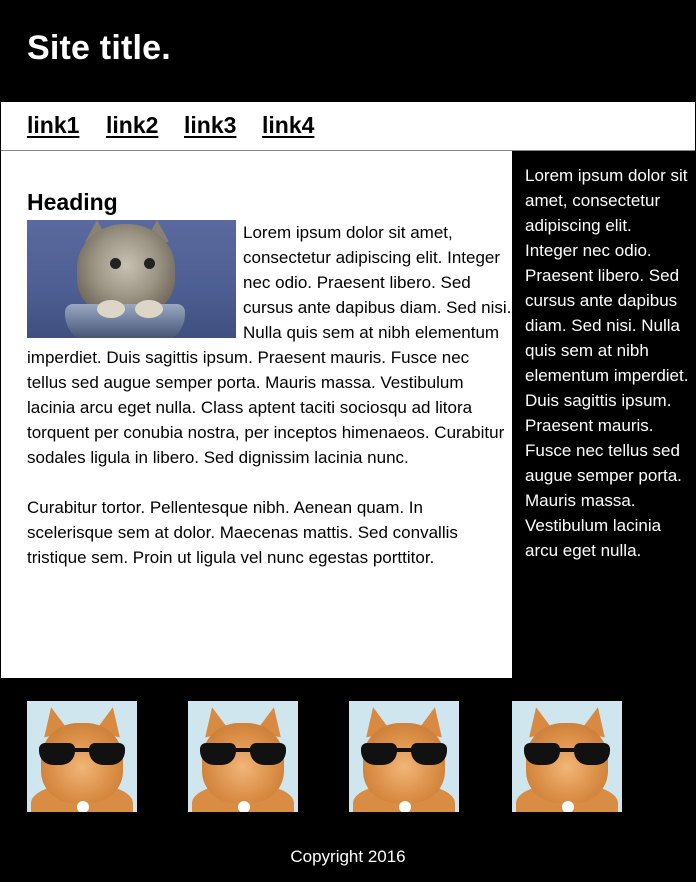 This screenshot has width=696, height=882. I want to click on nav-link-1: link1, so click(53, 125).